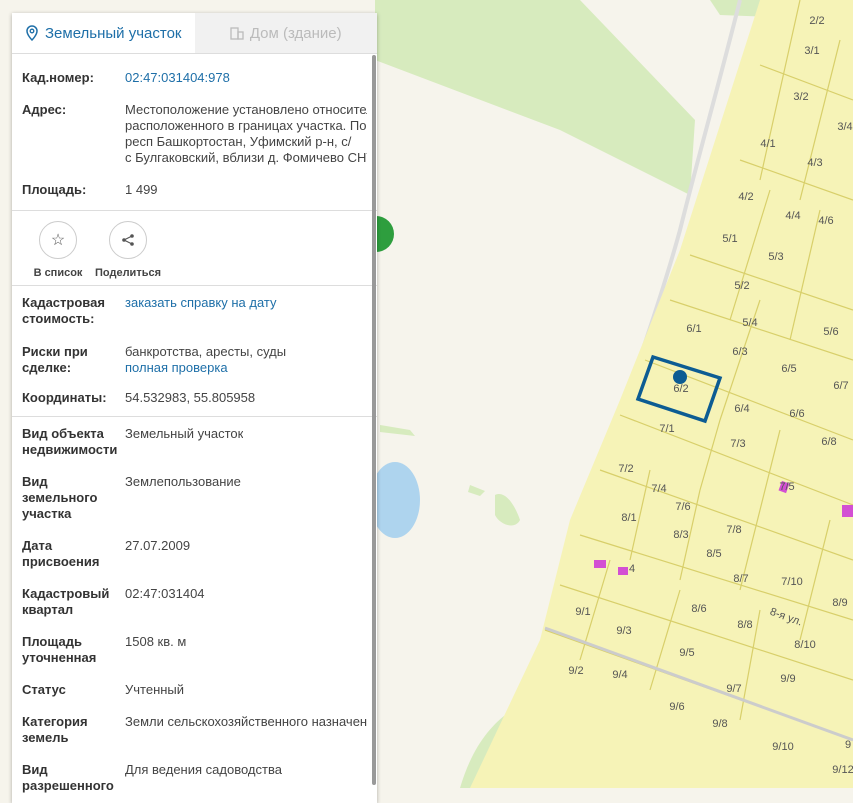 This screenshot has width=853, height=803. Describe the element at coordinates (737, 444) in the screenshot. I see `plot-label: 7/3` at that location.